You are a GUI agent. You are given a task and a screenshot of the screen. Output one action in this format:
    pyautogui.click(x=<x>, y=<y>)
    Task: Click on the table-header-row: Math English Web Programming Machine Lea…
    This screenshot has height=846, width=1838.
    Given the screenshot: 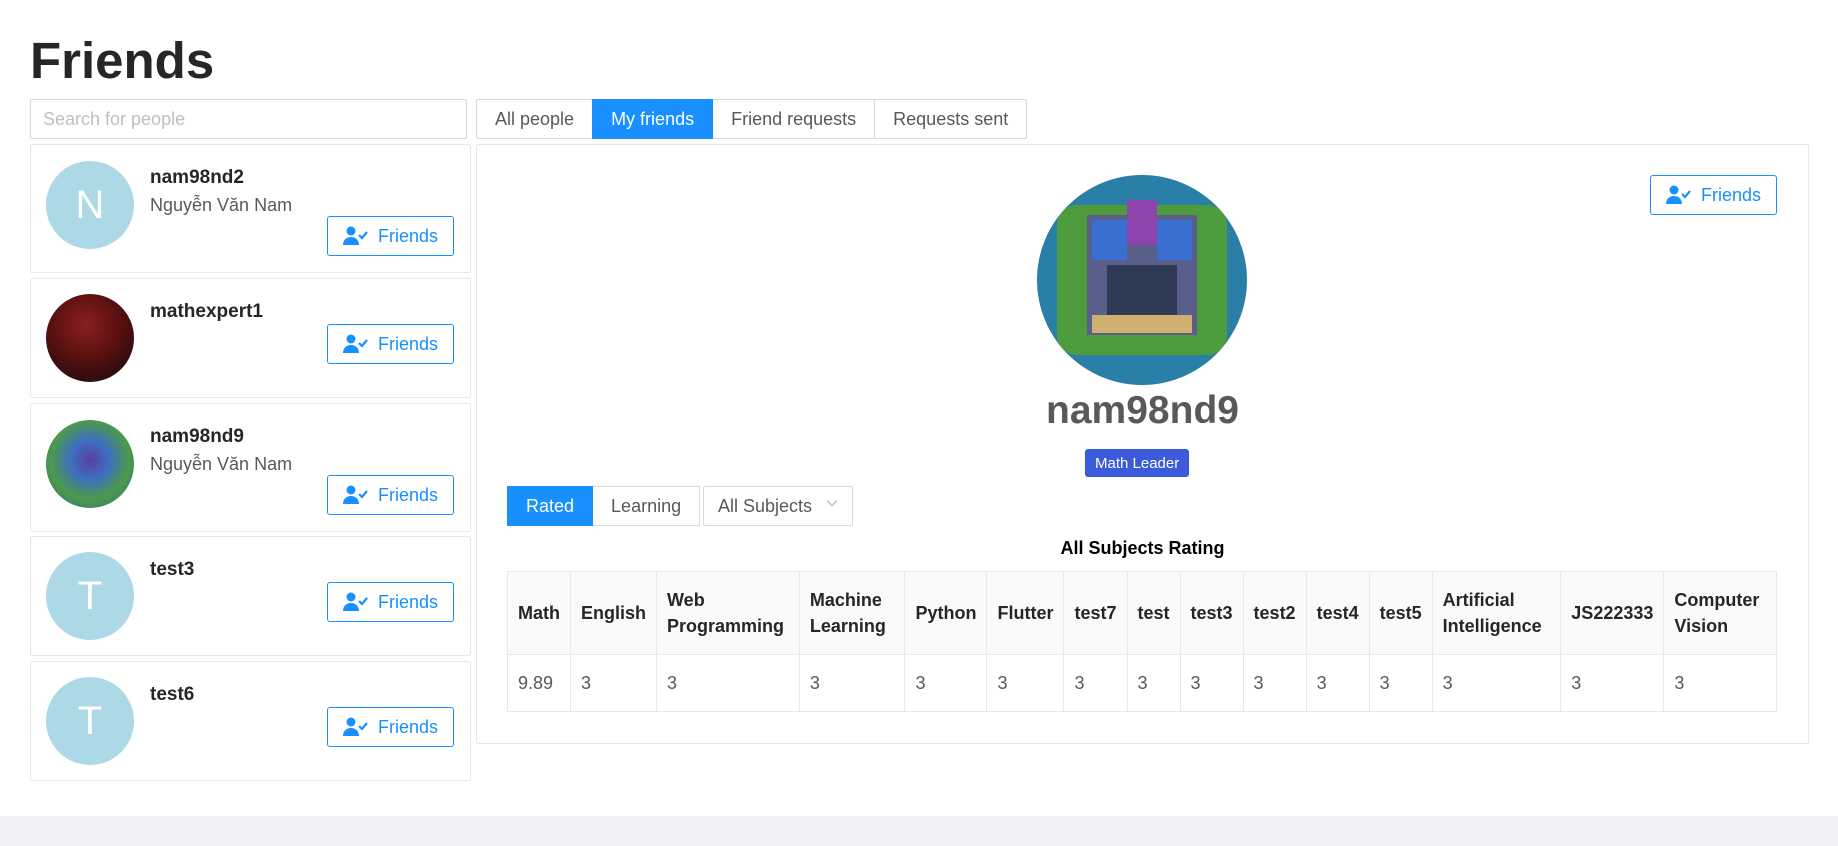 What is the action you would take?
    pyautogui.click(x=1142, y=613)
    